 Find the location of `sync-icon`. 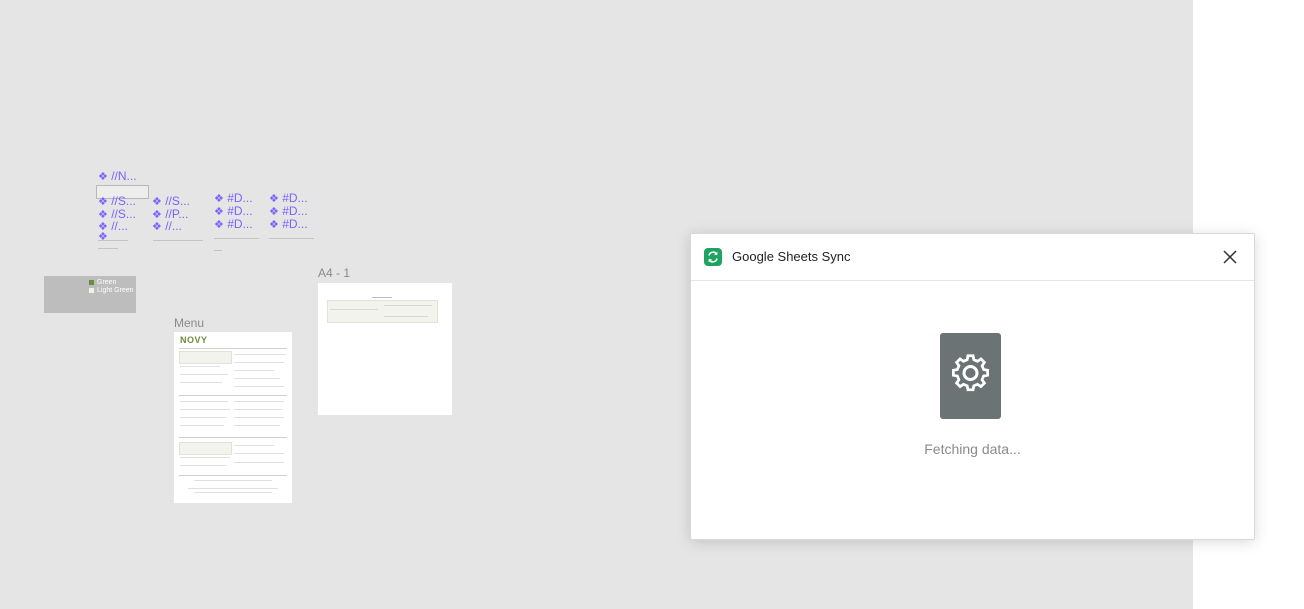

sync-icon is located at coordinates (713, 257).